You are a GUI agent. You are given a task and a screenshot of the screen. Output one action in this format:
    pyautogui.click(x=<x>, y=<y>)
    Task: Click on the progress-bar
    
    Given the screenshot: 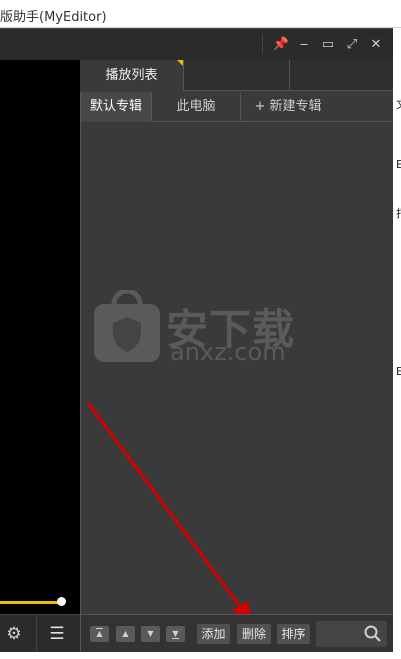 What is the action you would take?
    pyautogui.click(x=31, y=602)
    